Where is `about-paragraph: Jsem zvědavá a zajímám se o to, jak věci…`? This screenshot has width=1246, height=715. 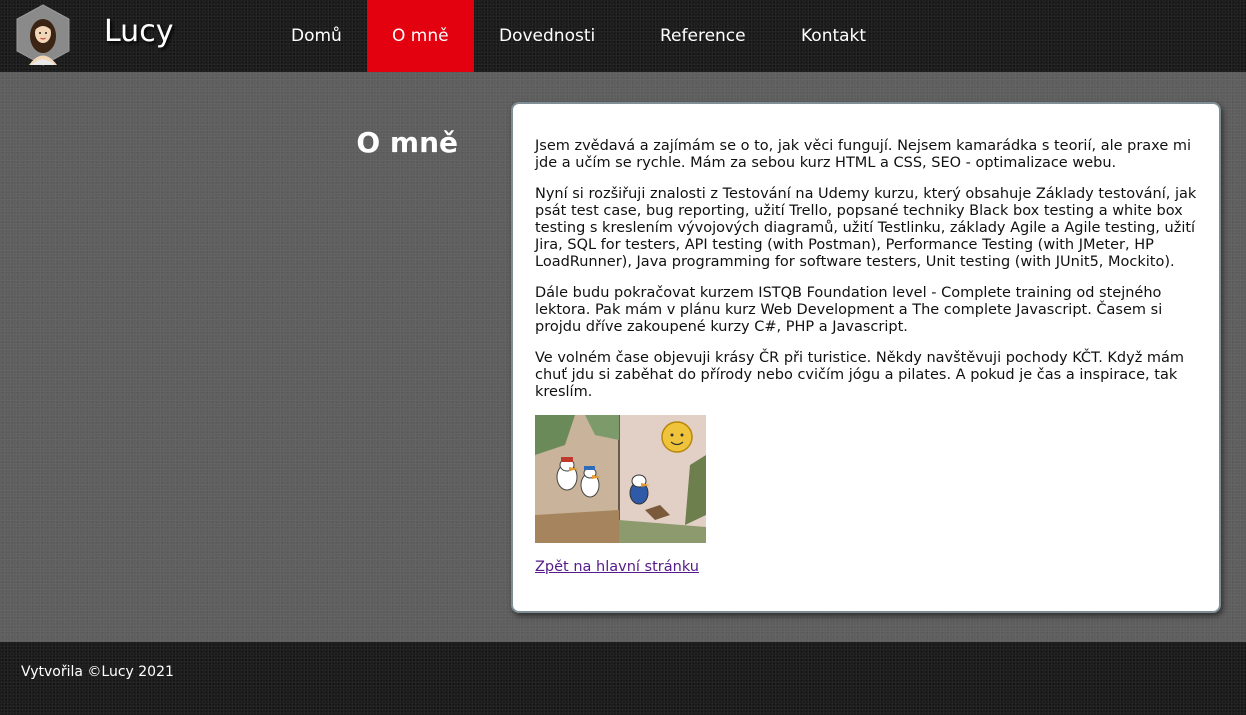
about-paragraph: Jsem zvědavá a zajímám se o to, jak věci… is located at coordinates (863, 154).